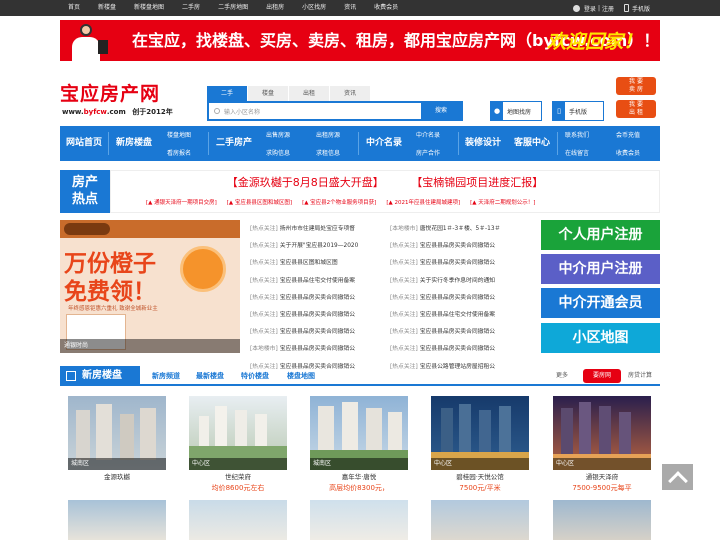  Describe the element at coordinates (315, 111) in the screenshot. I see `search-input: 输入小区名称` at that location.